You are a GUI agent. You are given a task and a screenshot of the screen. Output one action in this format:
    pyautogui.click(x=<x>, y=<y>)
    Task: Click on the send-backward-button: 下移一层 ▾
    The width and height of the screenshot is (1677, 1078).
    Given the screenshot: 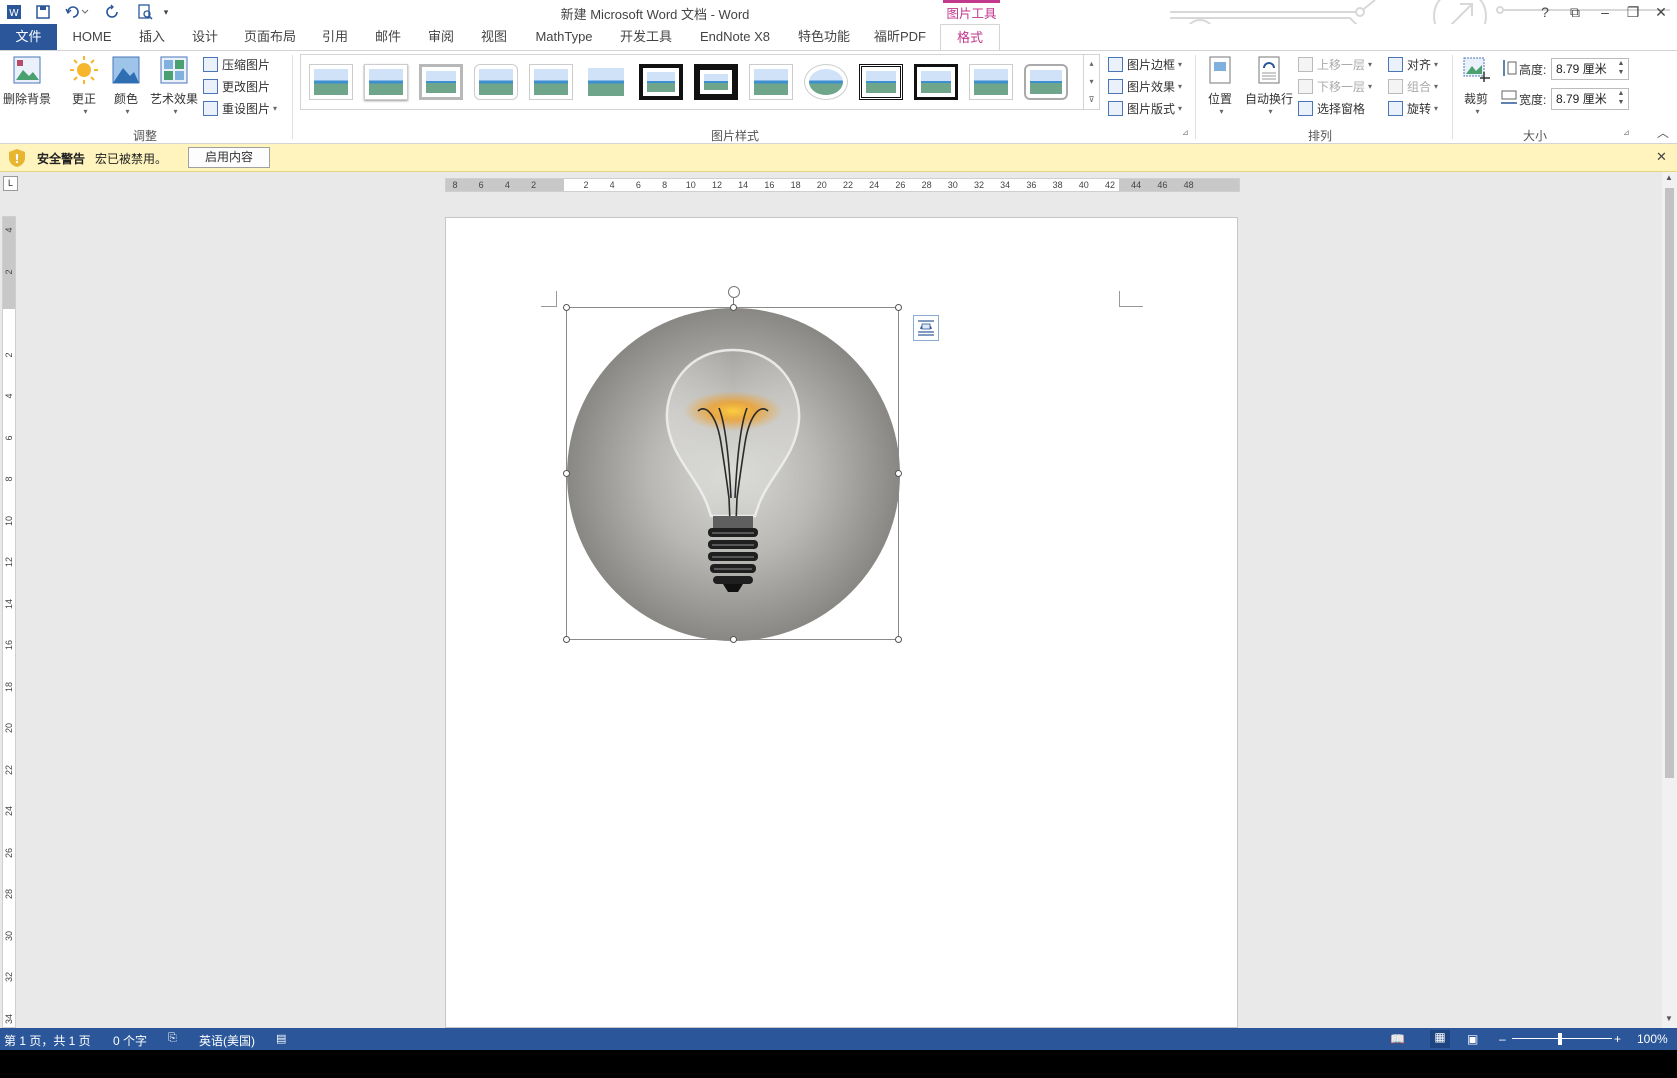 What is the action you would take?
    pyautogui.click(x=1335, y=86)
    